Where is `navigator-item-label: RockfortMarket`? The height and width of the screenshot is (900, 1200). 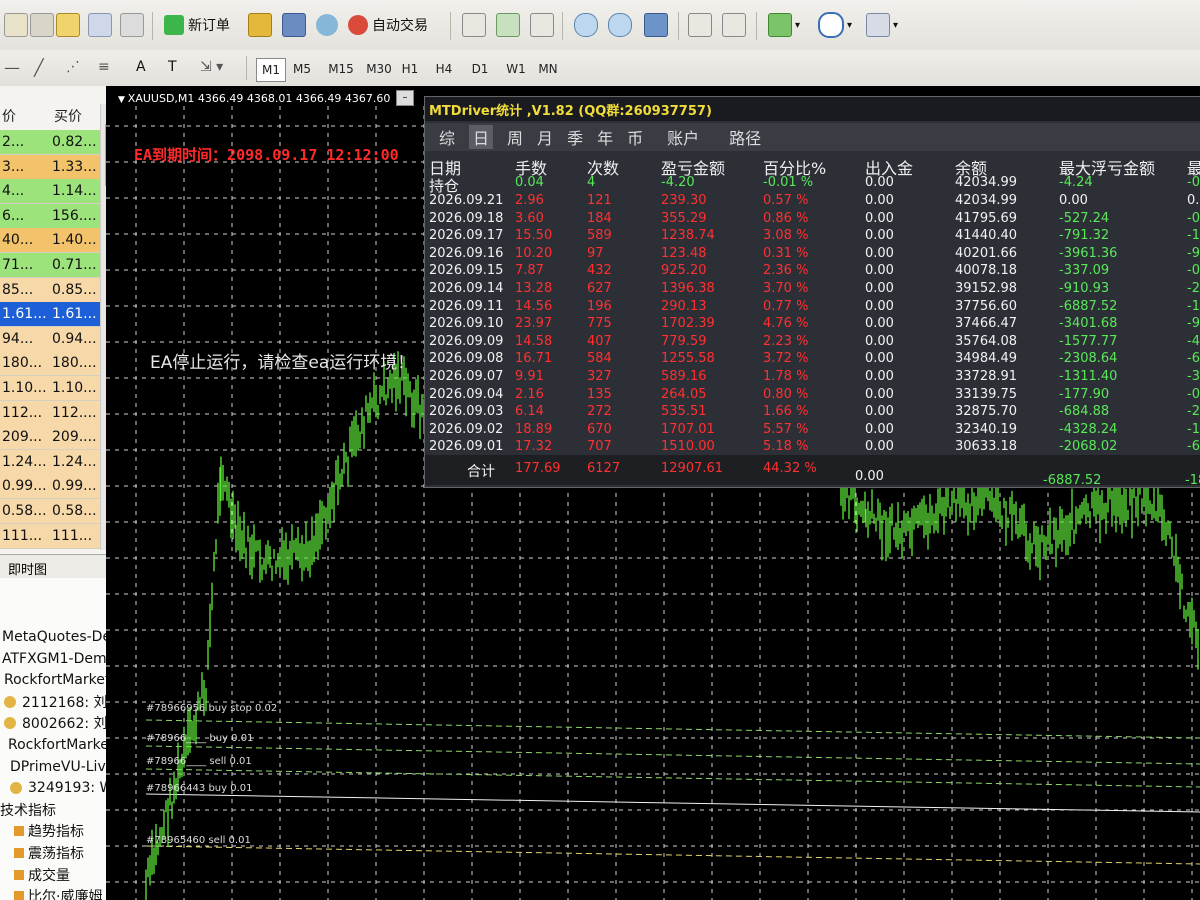 navigator-item-label: RockfortMarket is located at coordinates (57, 680).